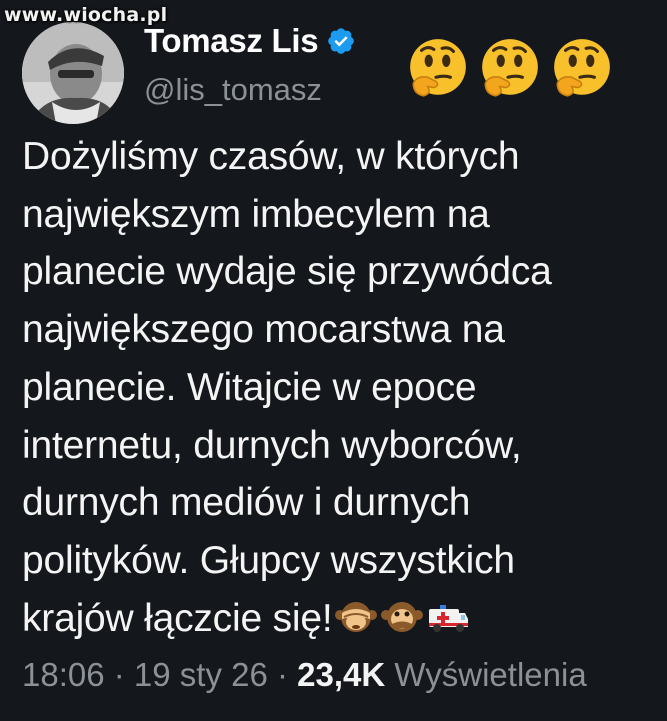 The height and width of the screenshot is (721, 667). What do you see at coordinates (341, 41) in the screenshot?
I see `verified-badge-icon` at bounding box center [341, 41].